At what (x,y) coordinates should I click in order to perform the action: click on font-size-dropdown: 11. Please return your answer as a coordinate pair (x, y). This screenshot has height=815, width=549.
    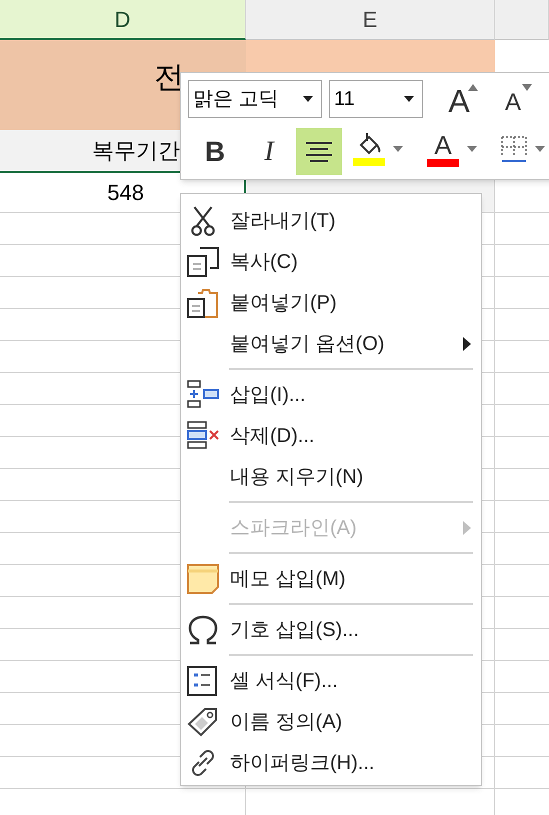
    Looking at the image, I should click on (376, 99).